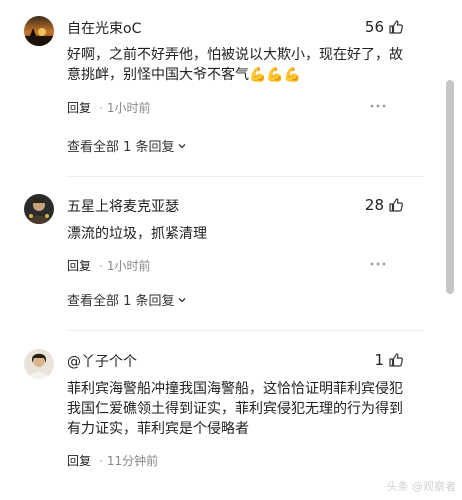  What do you see at coordinates (104, 28) in the screenshot?
I see `username: 自在光束oC` at bounding box center [104, 28].